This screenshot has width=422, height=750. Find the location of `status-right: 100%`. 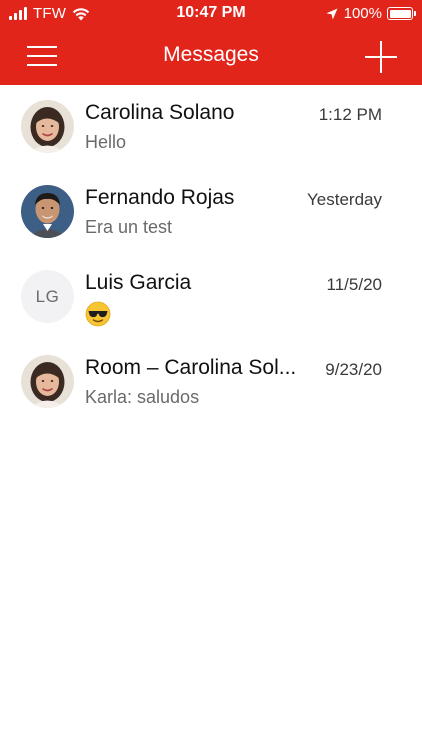

status-right: 100% is located at coordinates (371, 13).